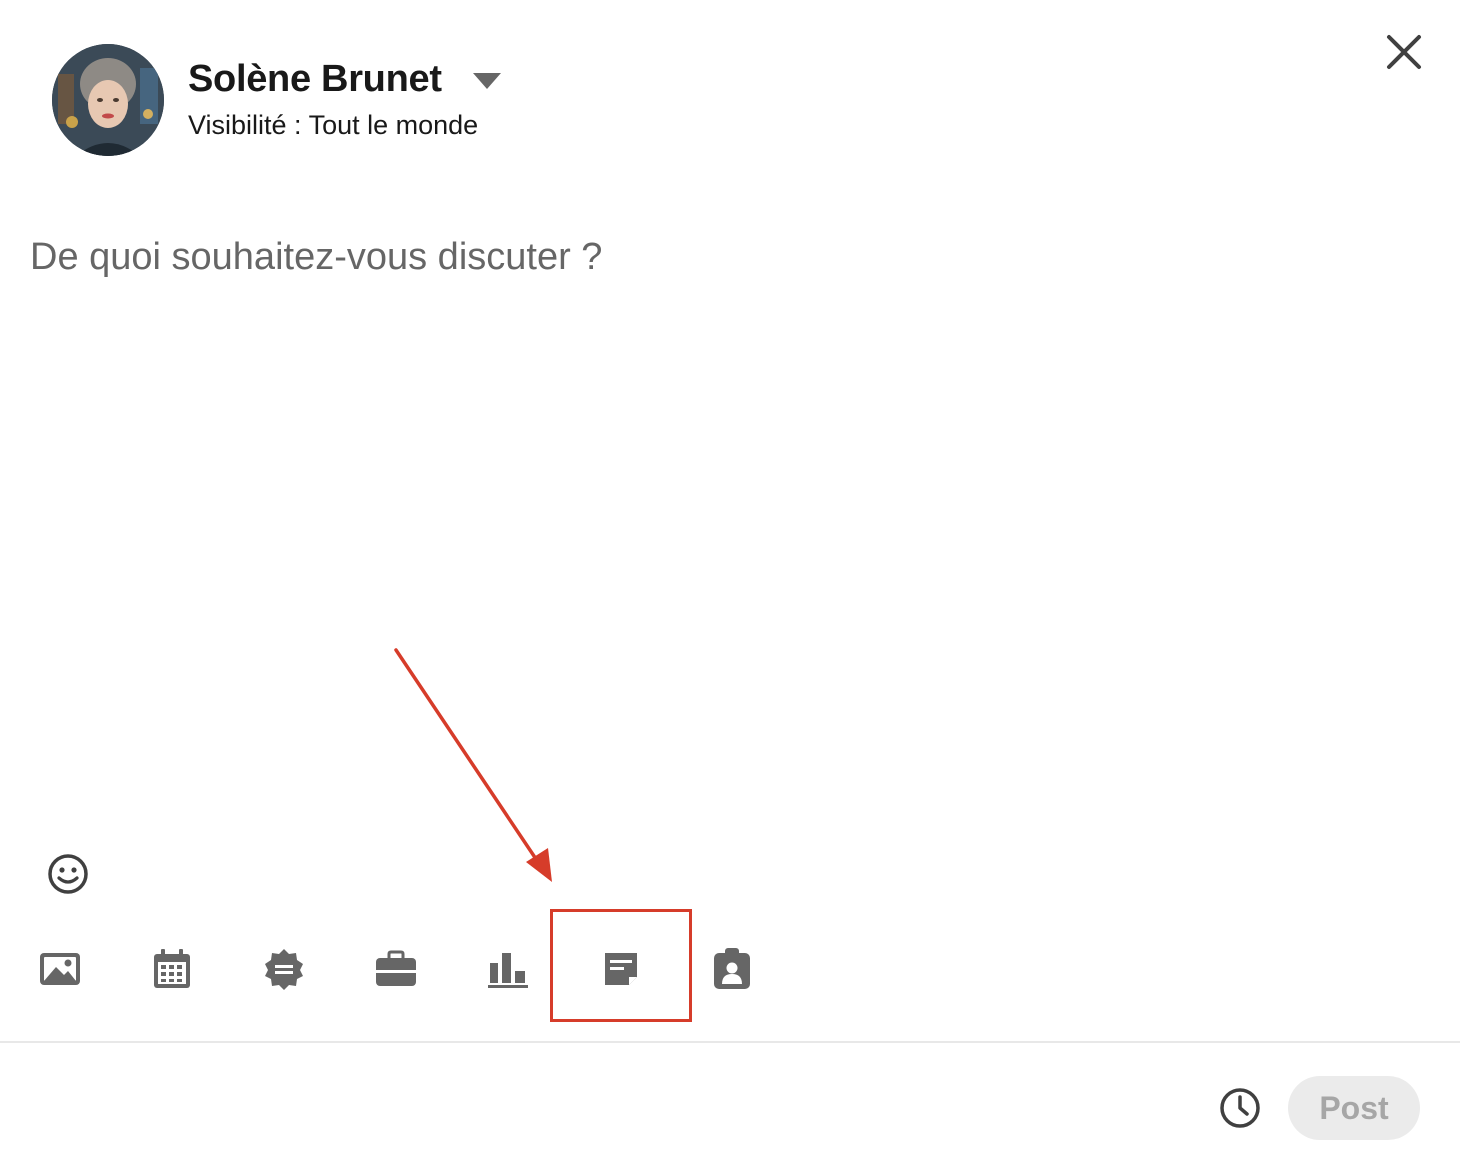 This screenshot has width=1460, height=1160. Describe the element at coordinates (172, 969) in the screenshot. I see `calendar-icon` at that location.